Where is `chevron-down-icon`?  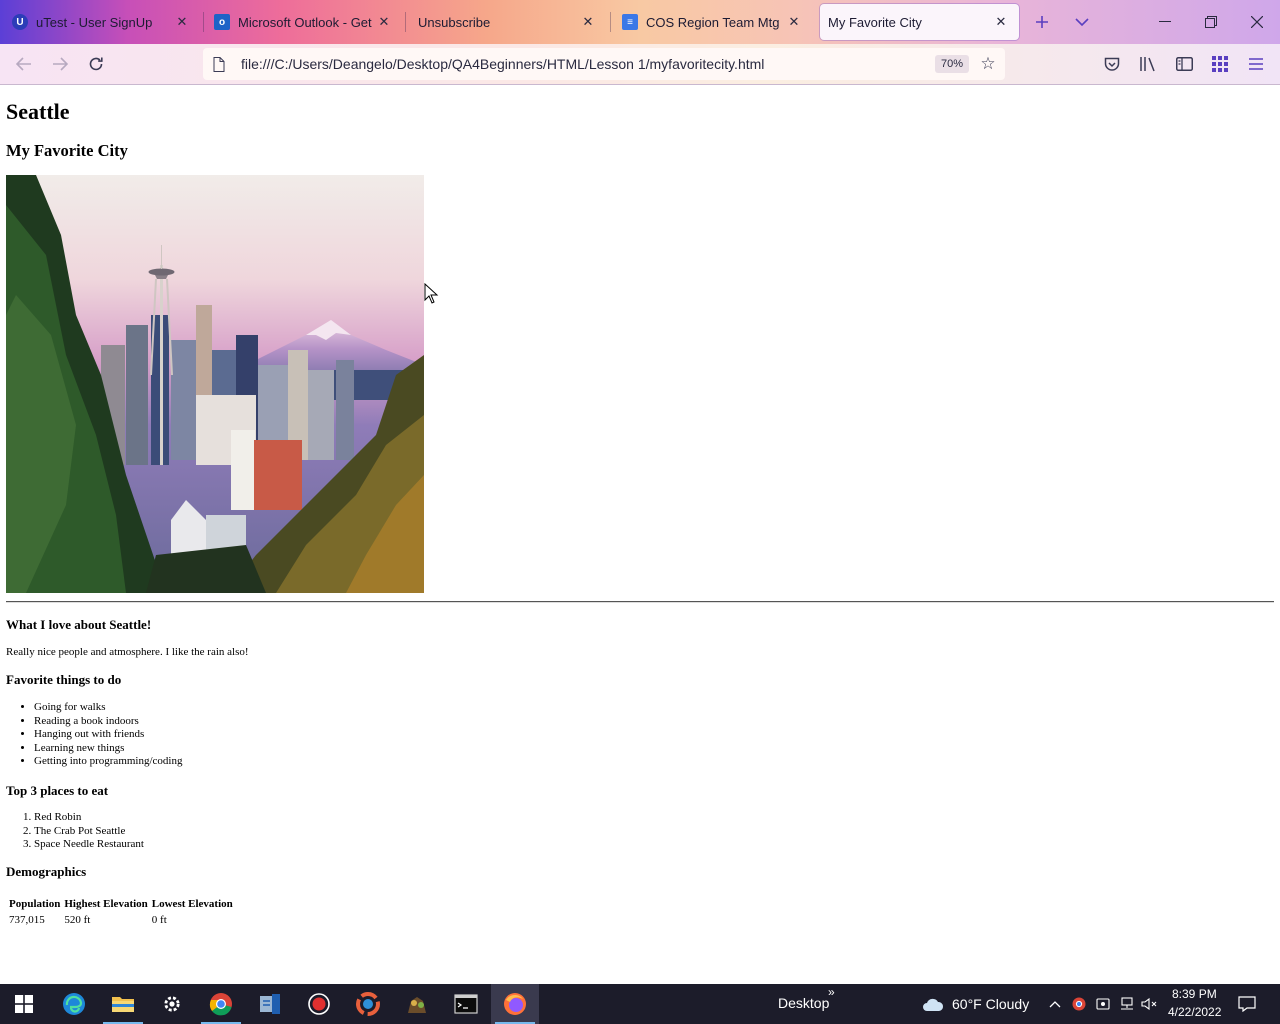 chevron-down-icon is located at coordinates (1082, 22).